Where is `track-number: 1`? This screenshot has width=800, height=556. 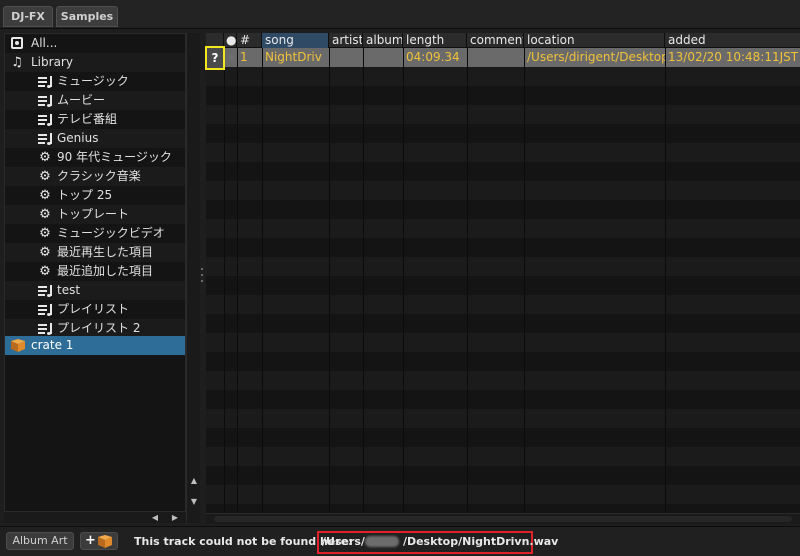
track-number: 1 is located at coordinates (244, 57).